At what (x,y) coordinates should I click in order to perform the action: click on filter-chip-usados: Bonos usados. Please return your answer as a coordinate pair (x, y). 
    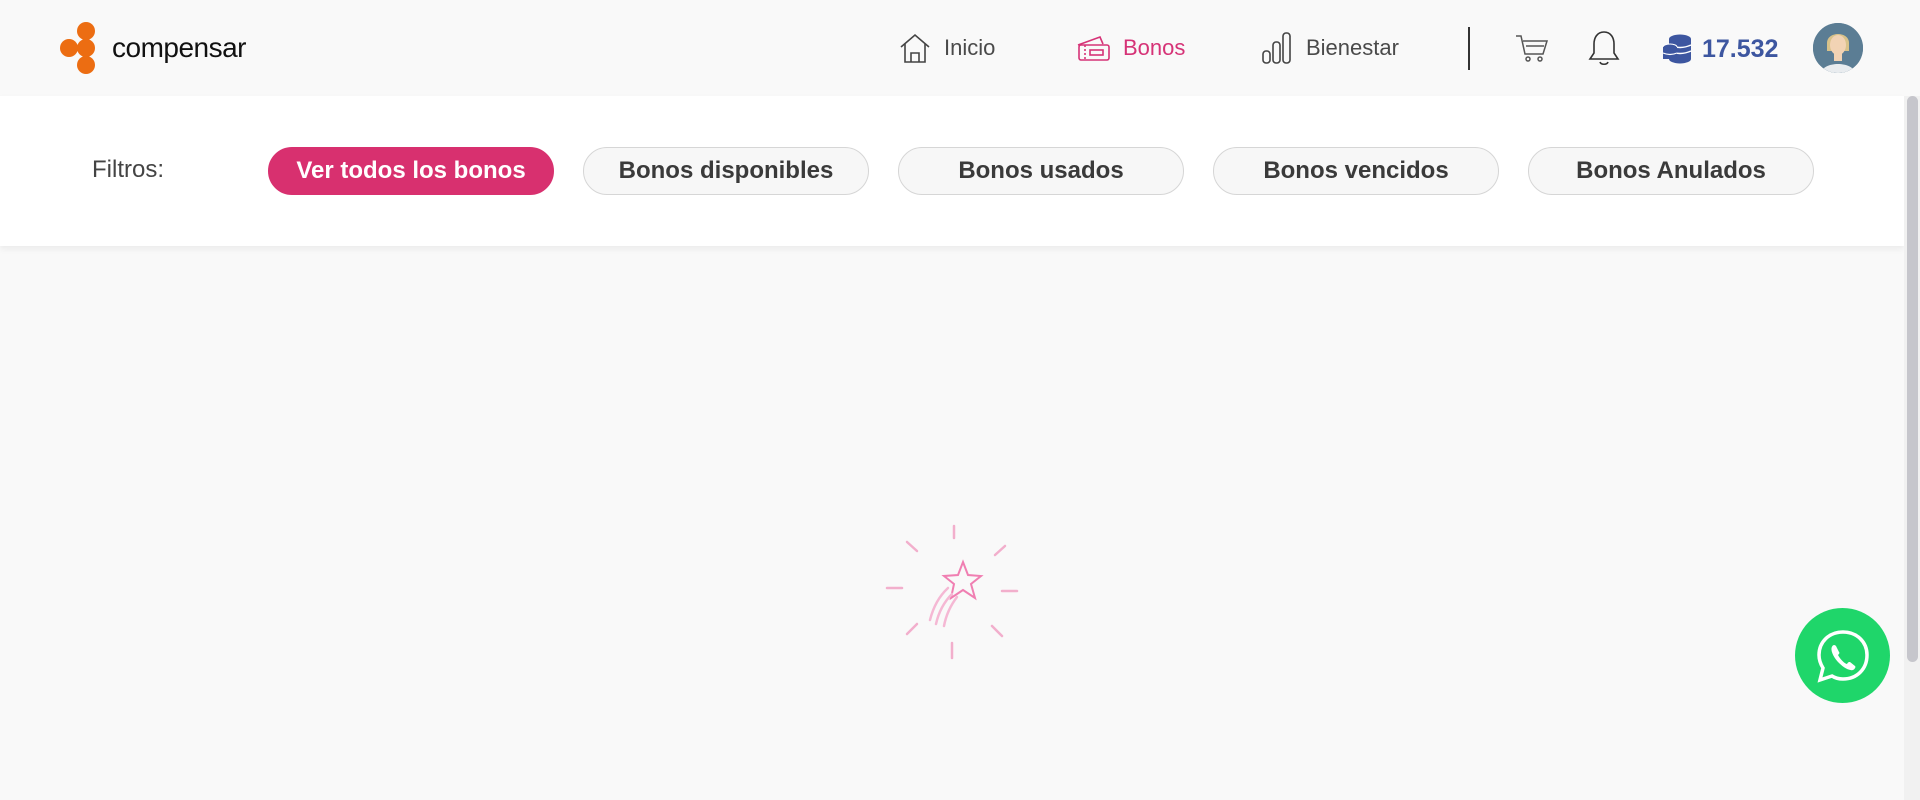
    Looking at the image, I should click on (1041, 171).